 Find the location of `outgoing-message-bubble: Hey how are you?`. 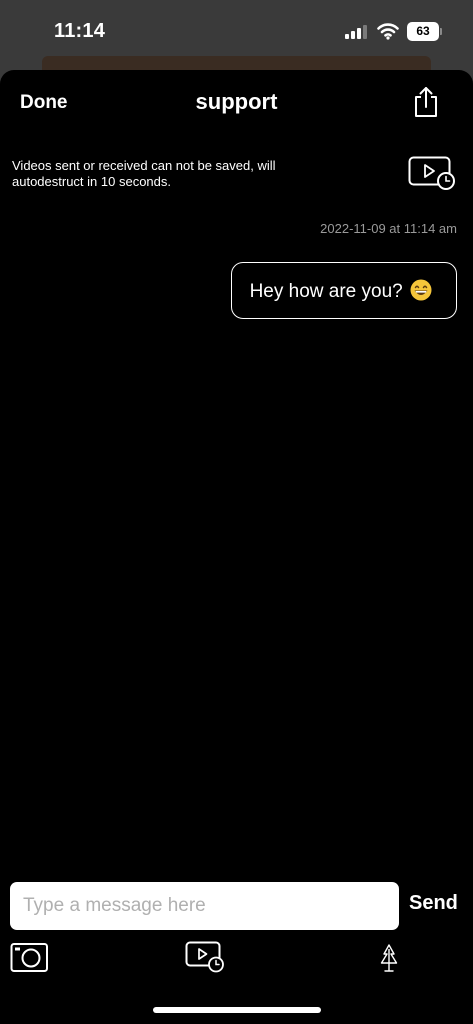

outgoing-message-bubble: Hey how are you? is located at coordinates (343, 290).